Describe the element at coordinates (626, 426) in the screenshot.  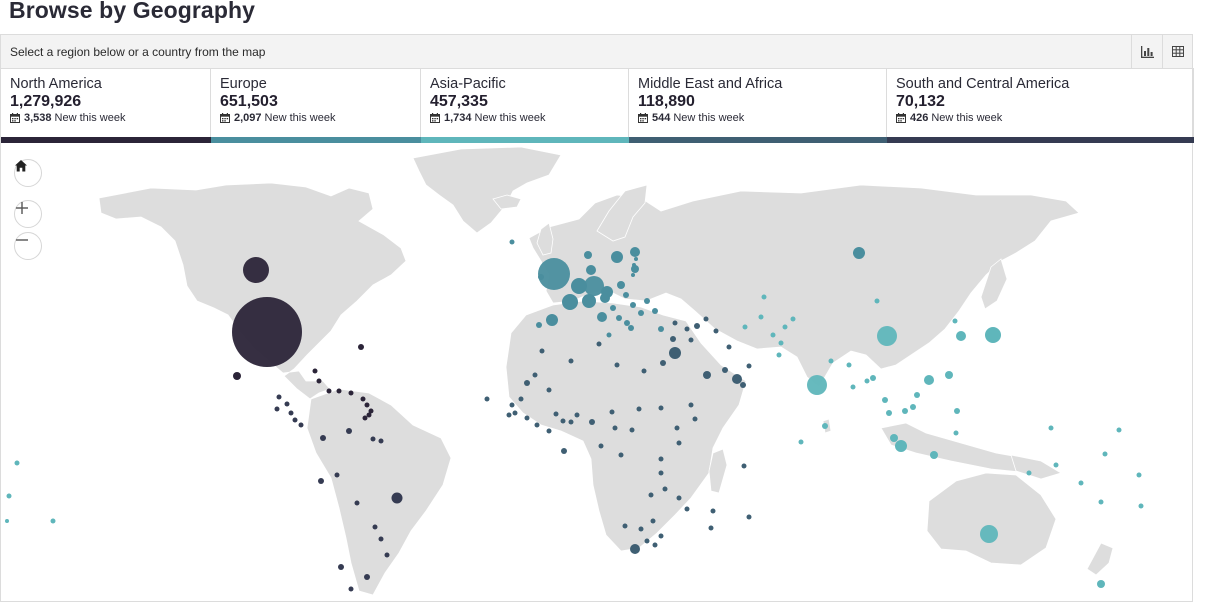
I see `africa-landmass` at that location.